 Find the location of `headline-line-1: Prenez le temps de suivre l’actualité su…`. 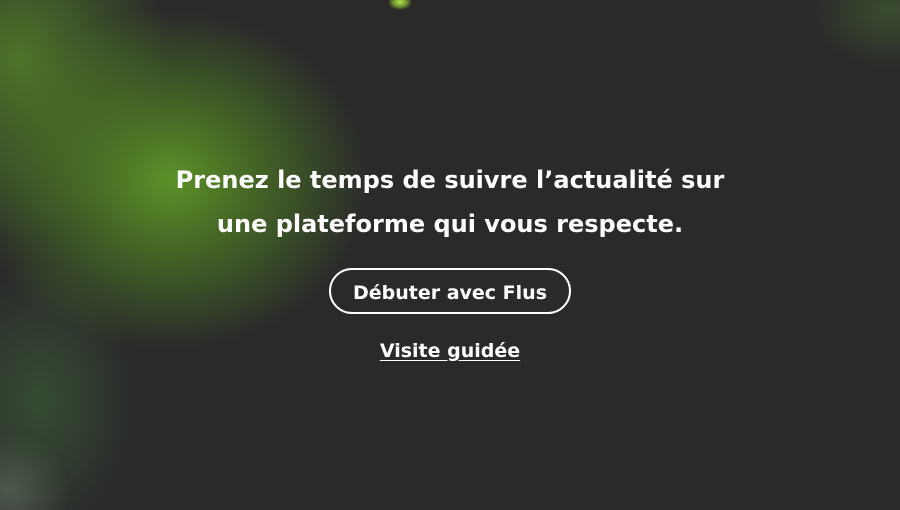

headline-line-1: Prenez le temps de suivre l’actualité su… is located at coordinates (450, 180).